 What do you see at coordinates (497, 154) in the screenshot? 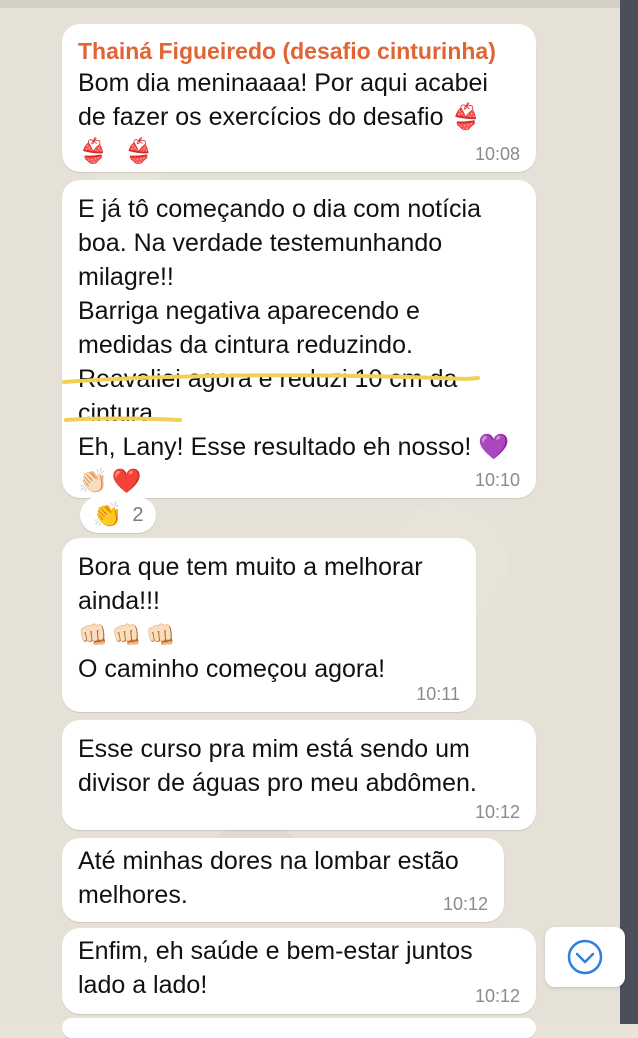
I see `message-time: 10:08` at bounding box center [497, 154].